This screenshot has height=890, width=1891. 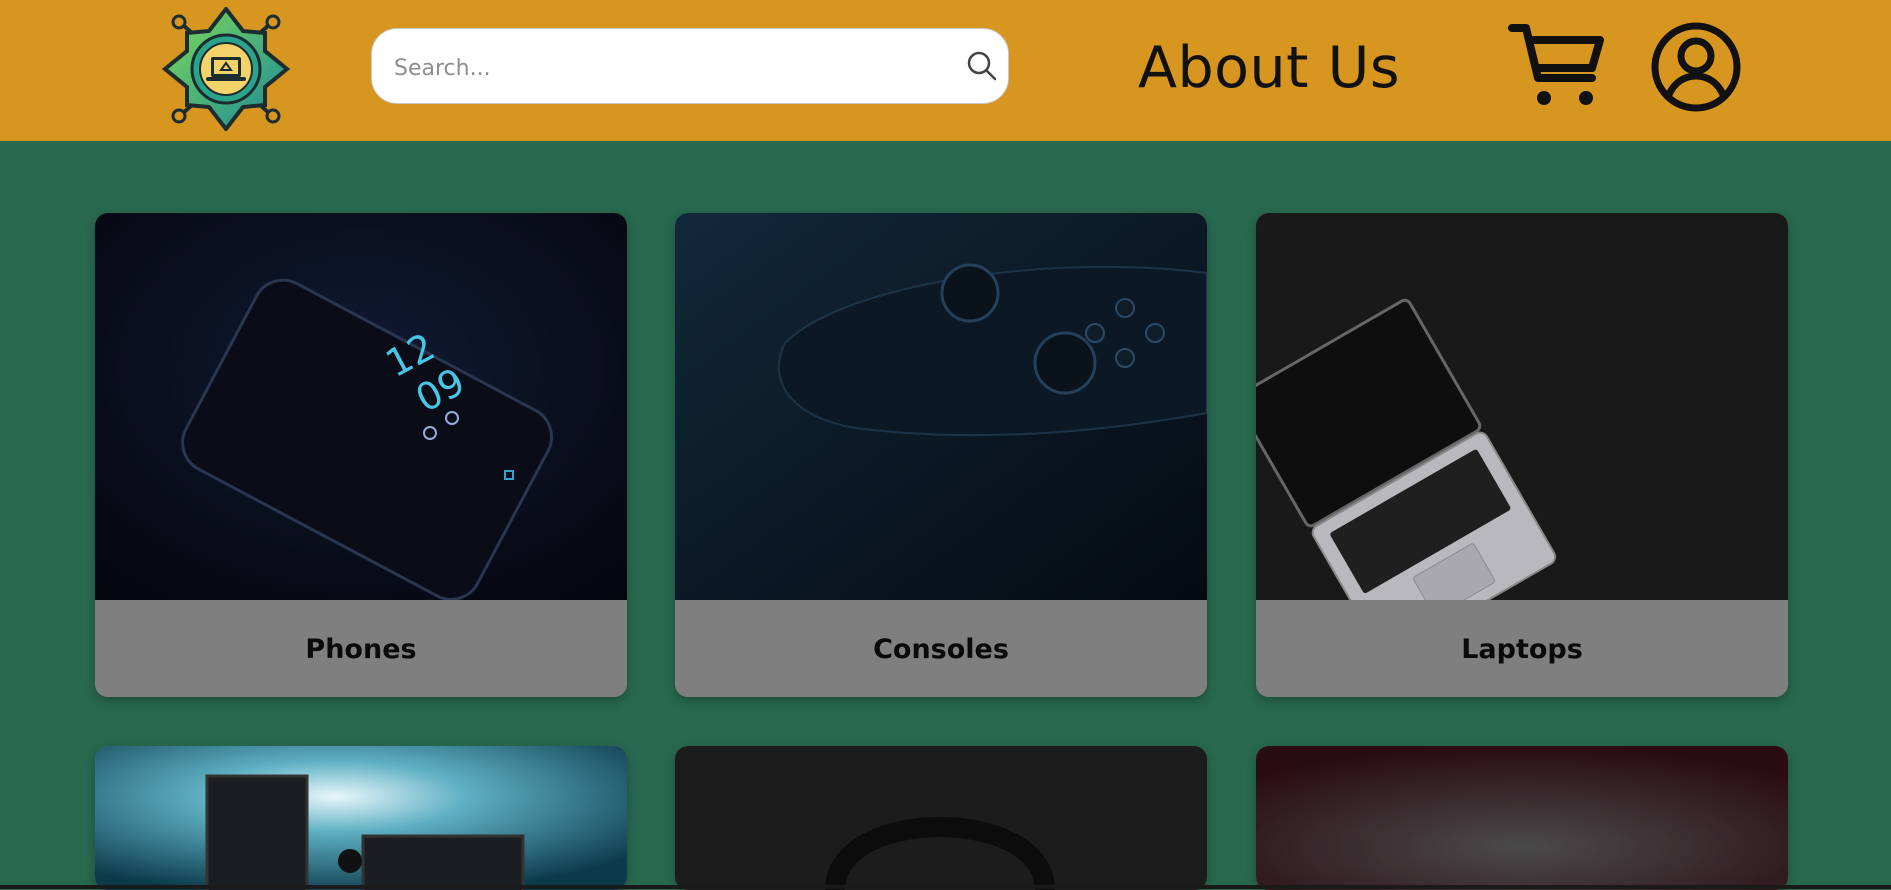 I want to click on category-card-other, so click(x=1522, y=818).